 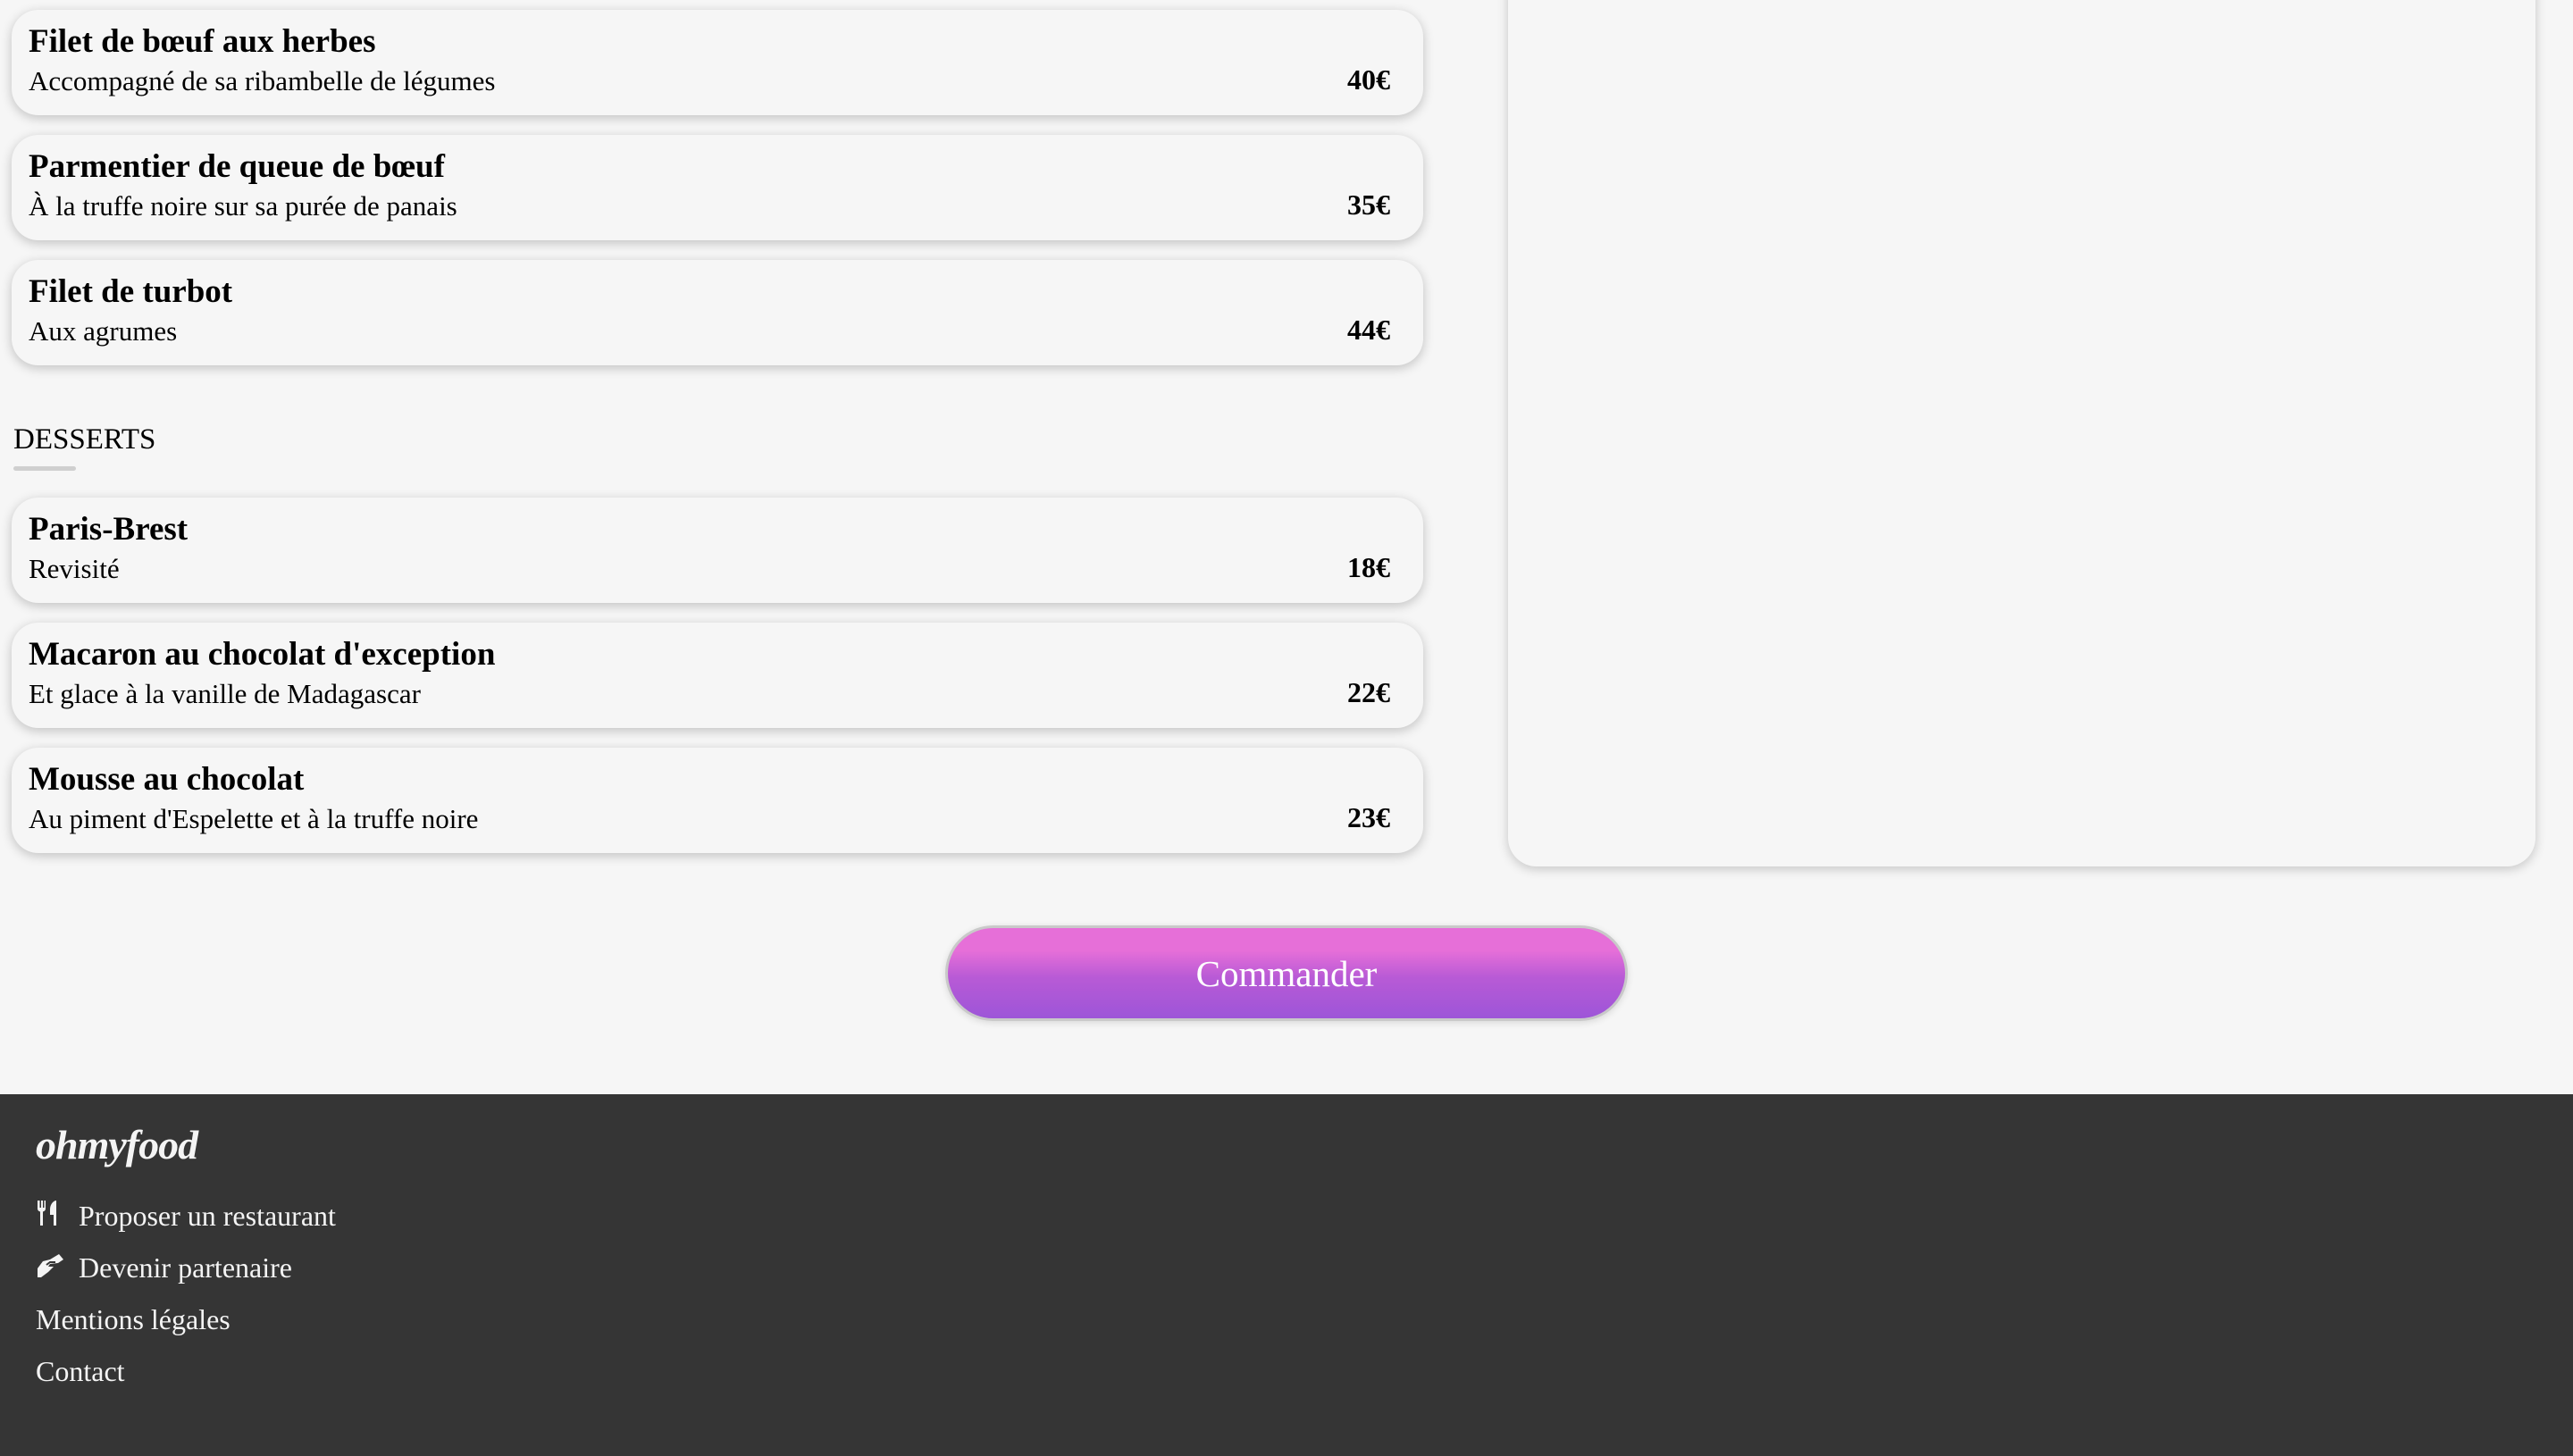 What do you see at coordinates (74, 568) in the screenshot?
I see `dish-description: Revisité` at bounding box center [74, 568].